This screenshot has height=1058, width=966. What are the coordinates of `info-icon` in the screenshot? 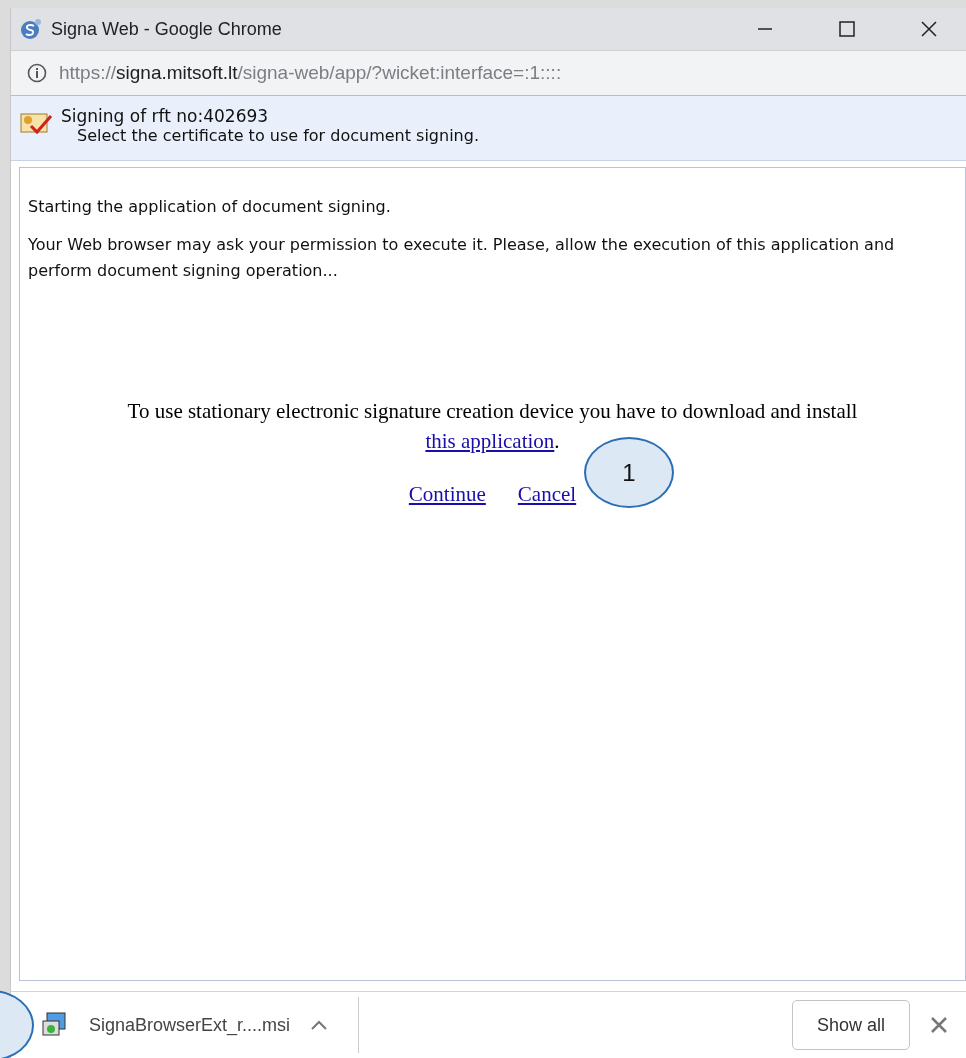 It's located at (37, 73).